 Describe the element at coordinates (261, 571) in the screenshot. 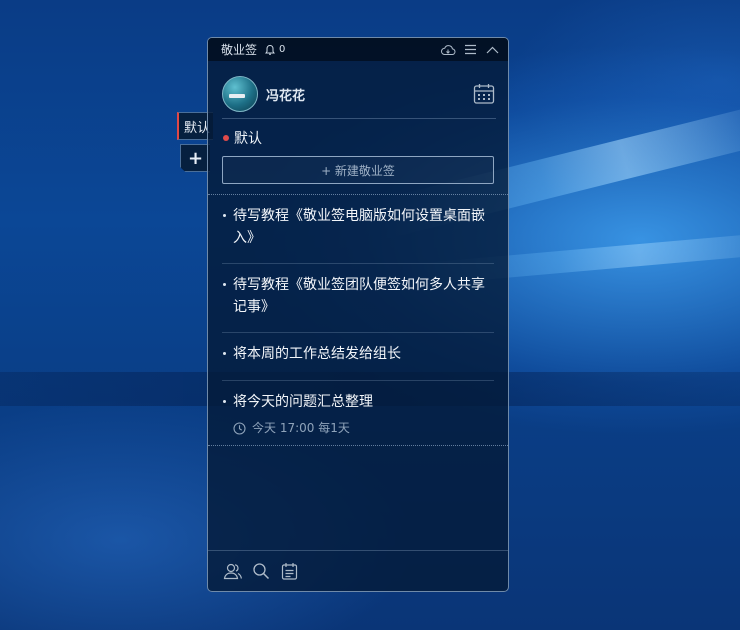

I see `search-icon` at that location.